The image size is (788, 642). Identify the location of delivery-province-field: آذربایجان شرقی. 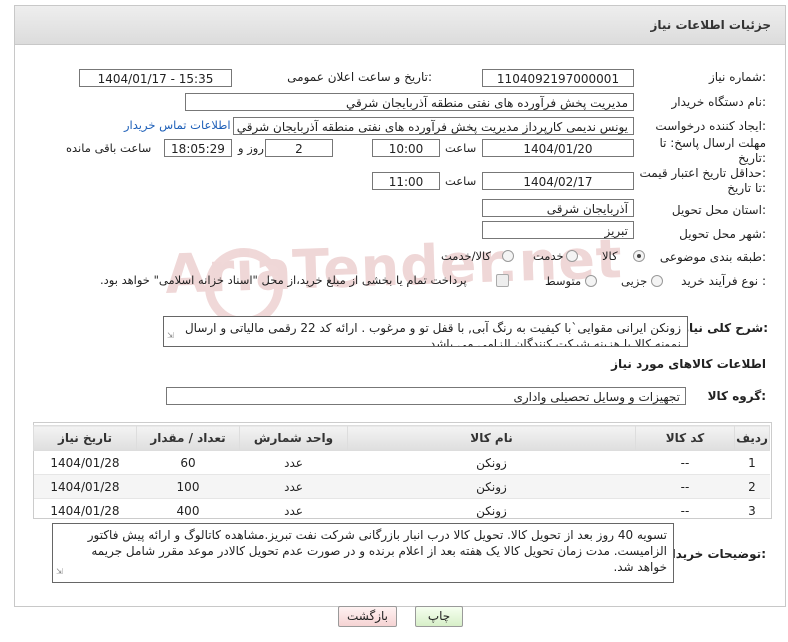
(558, 208).